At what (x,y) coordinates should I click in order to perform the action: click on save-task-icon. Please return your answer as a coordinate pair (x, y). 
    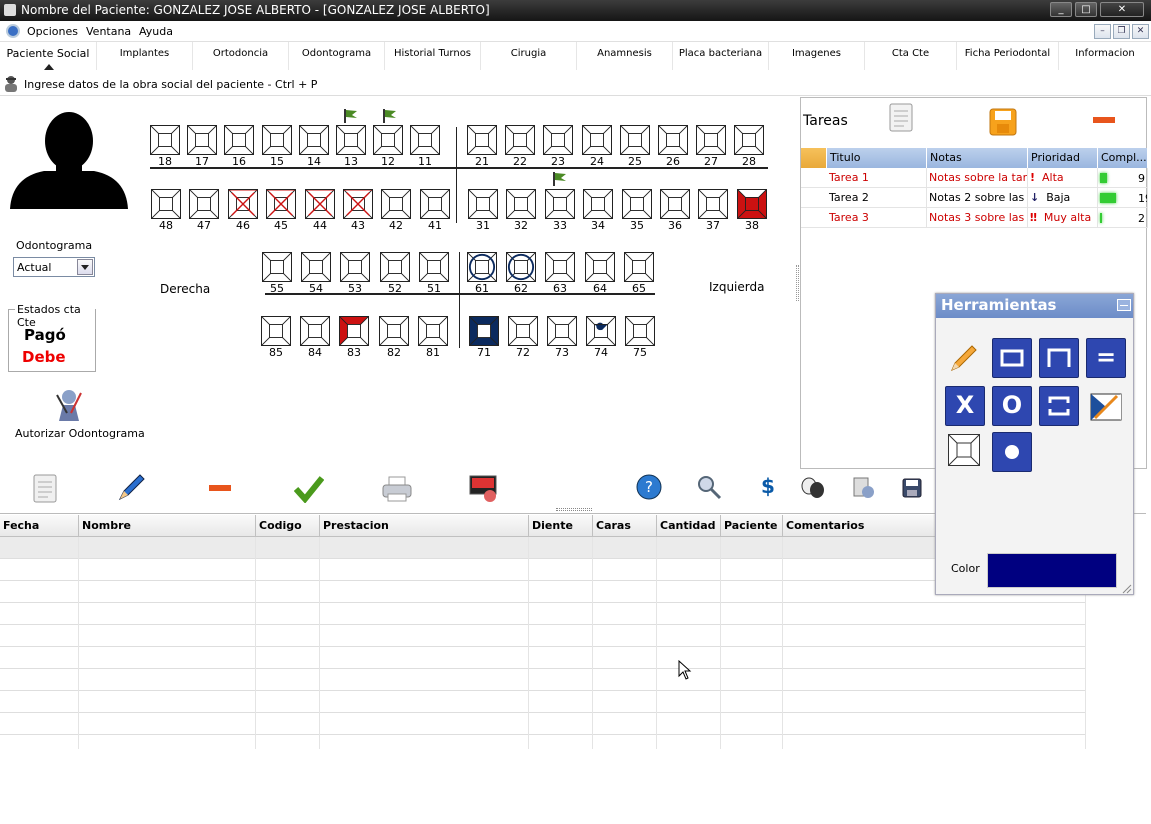
    Looking at the image, I should click on (1003, 122).